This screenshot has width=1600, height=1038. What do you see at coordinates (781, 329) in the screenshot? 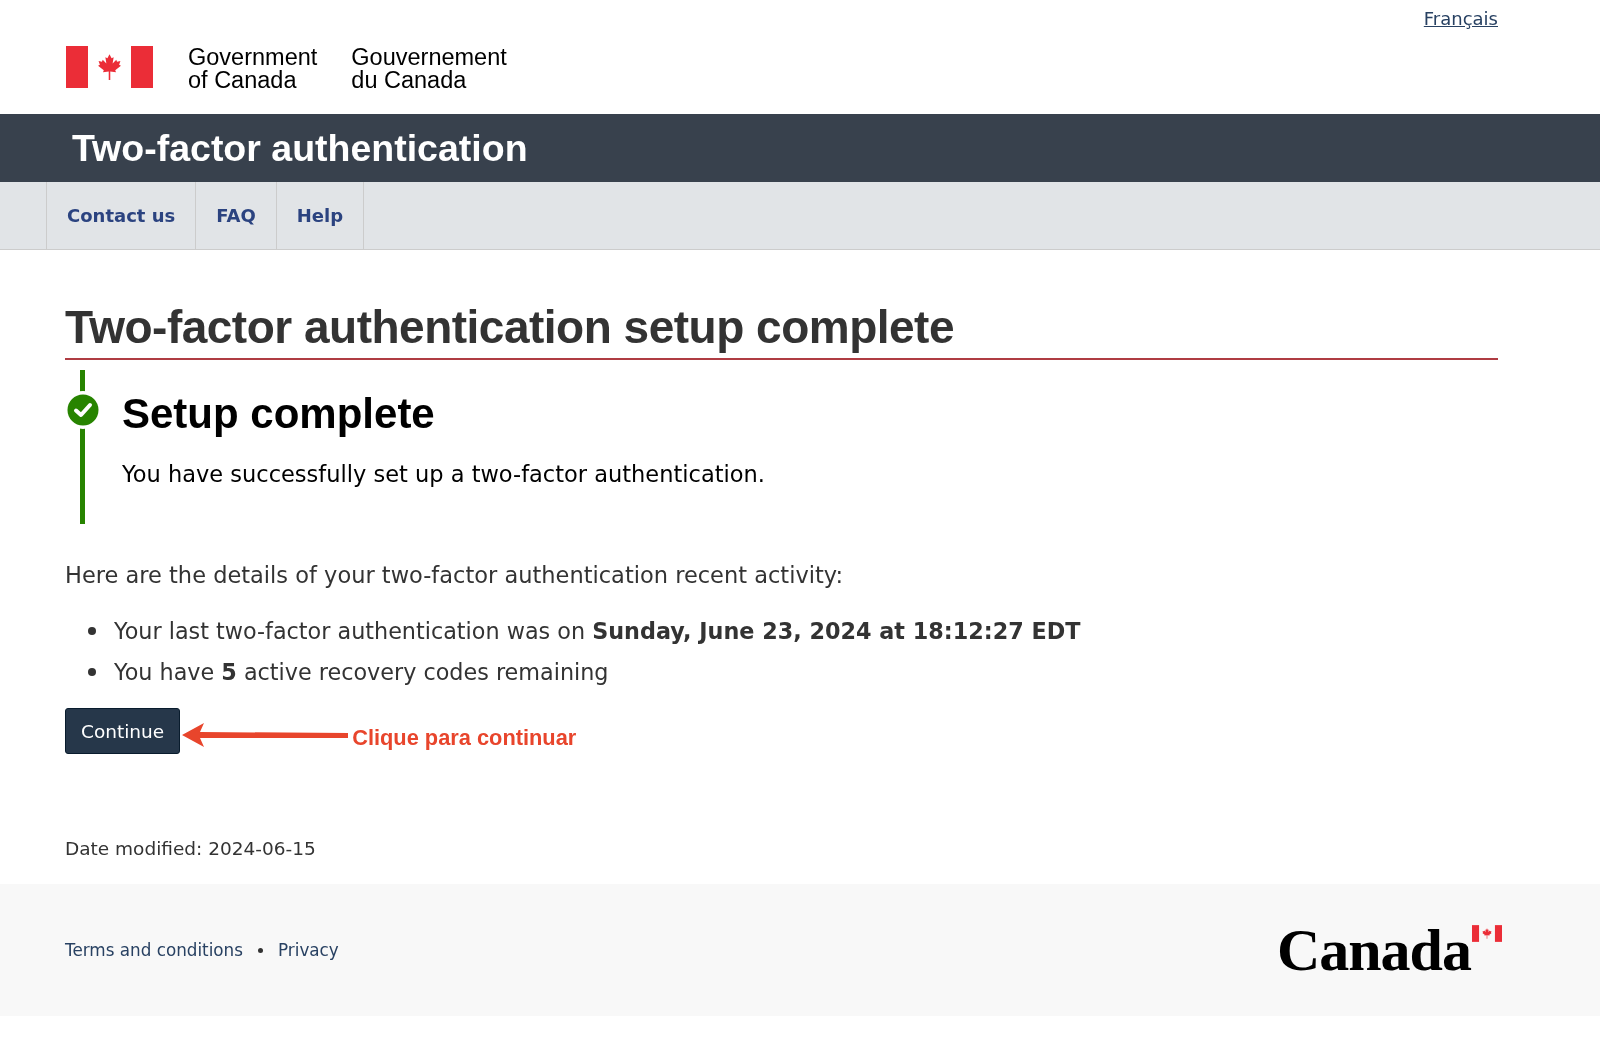
I see `page-heading: Two-factor authentication setup complete` at bounding box center [781, 329].